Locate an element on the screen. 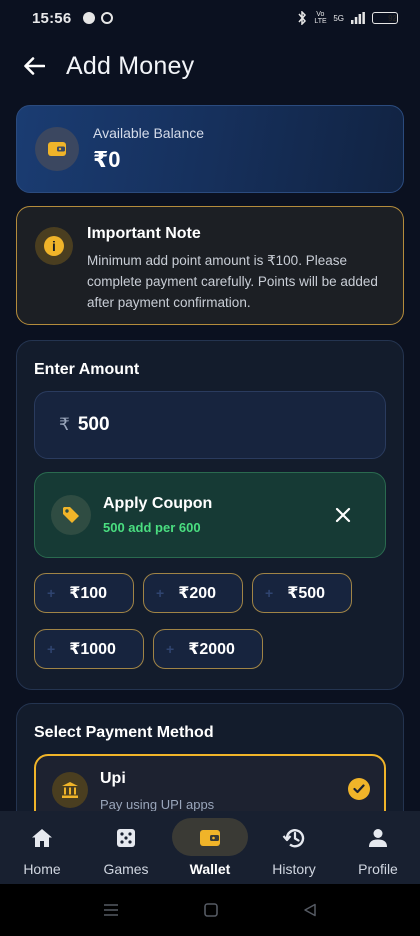  status-bar: 15:56 Vo LTE 5G 92 is located at coordinates (210, 18).